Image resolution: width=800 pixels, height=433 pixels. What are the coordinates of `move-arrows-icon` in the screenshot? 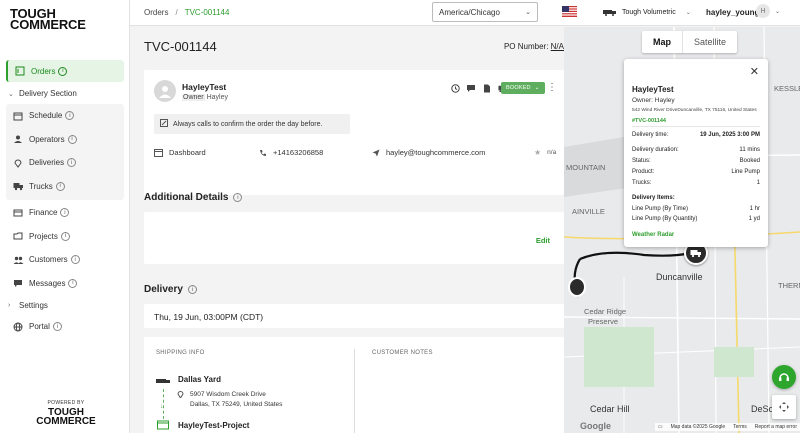 It's located at (784, 407).